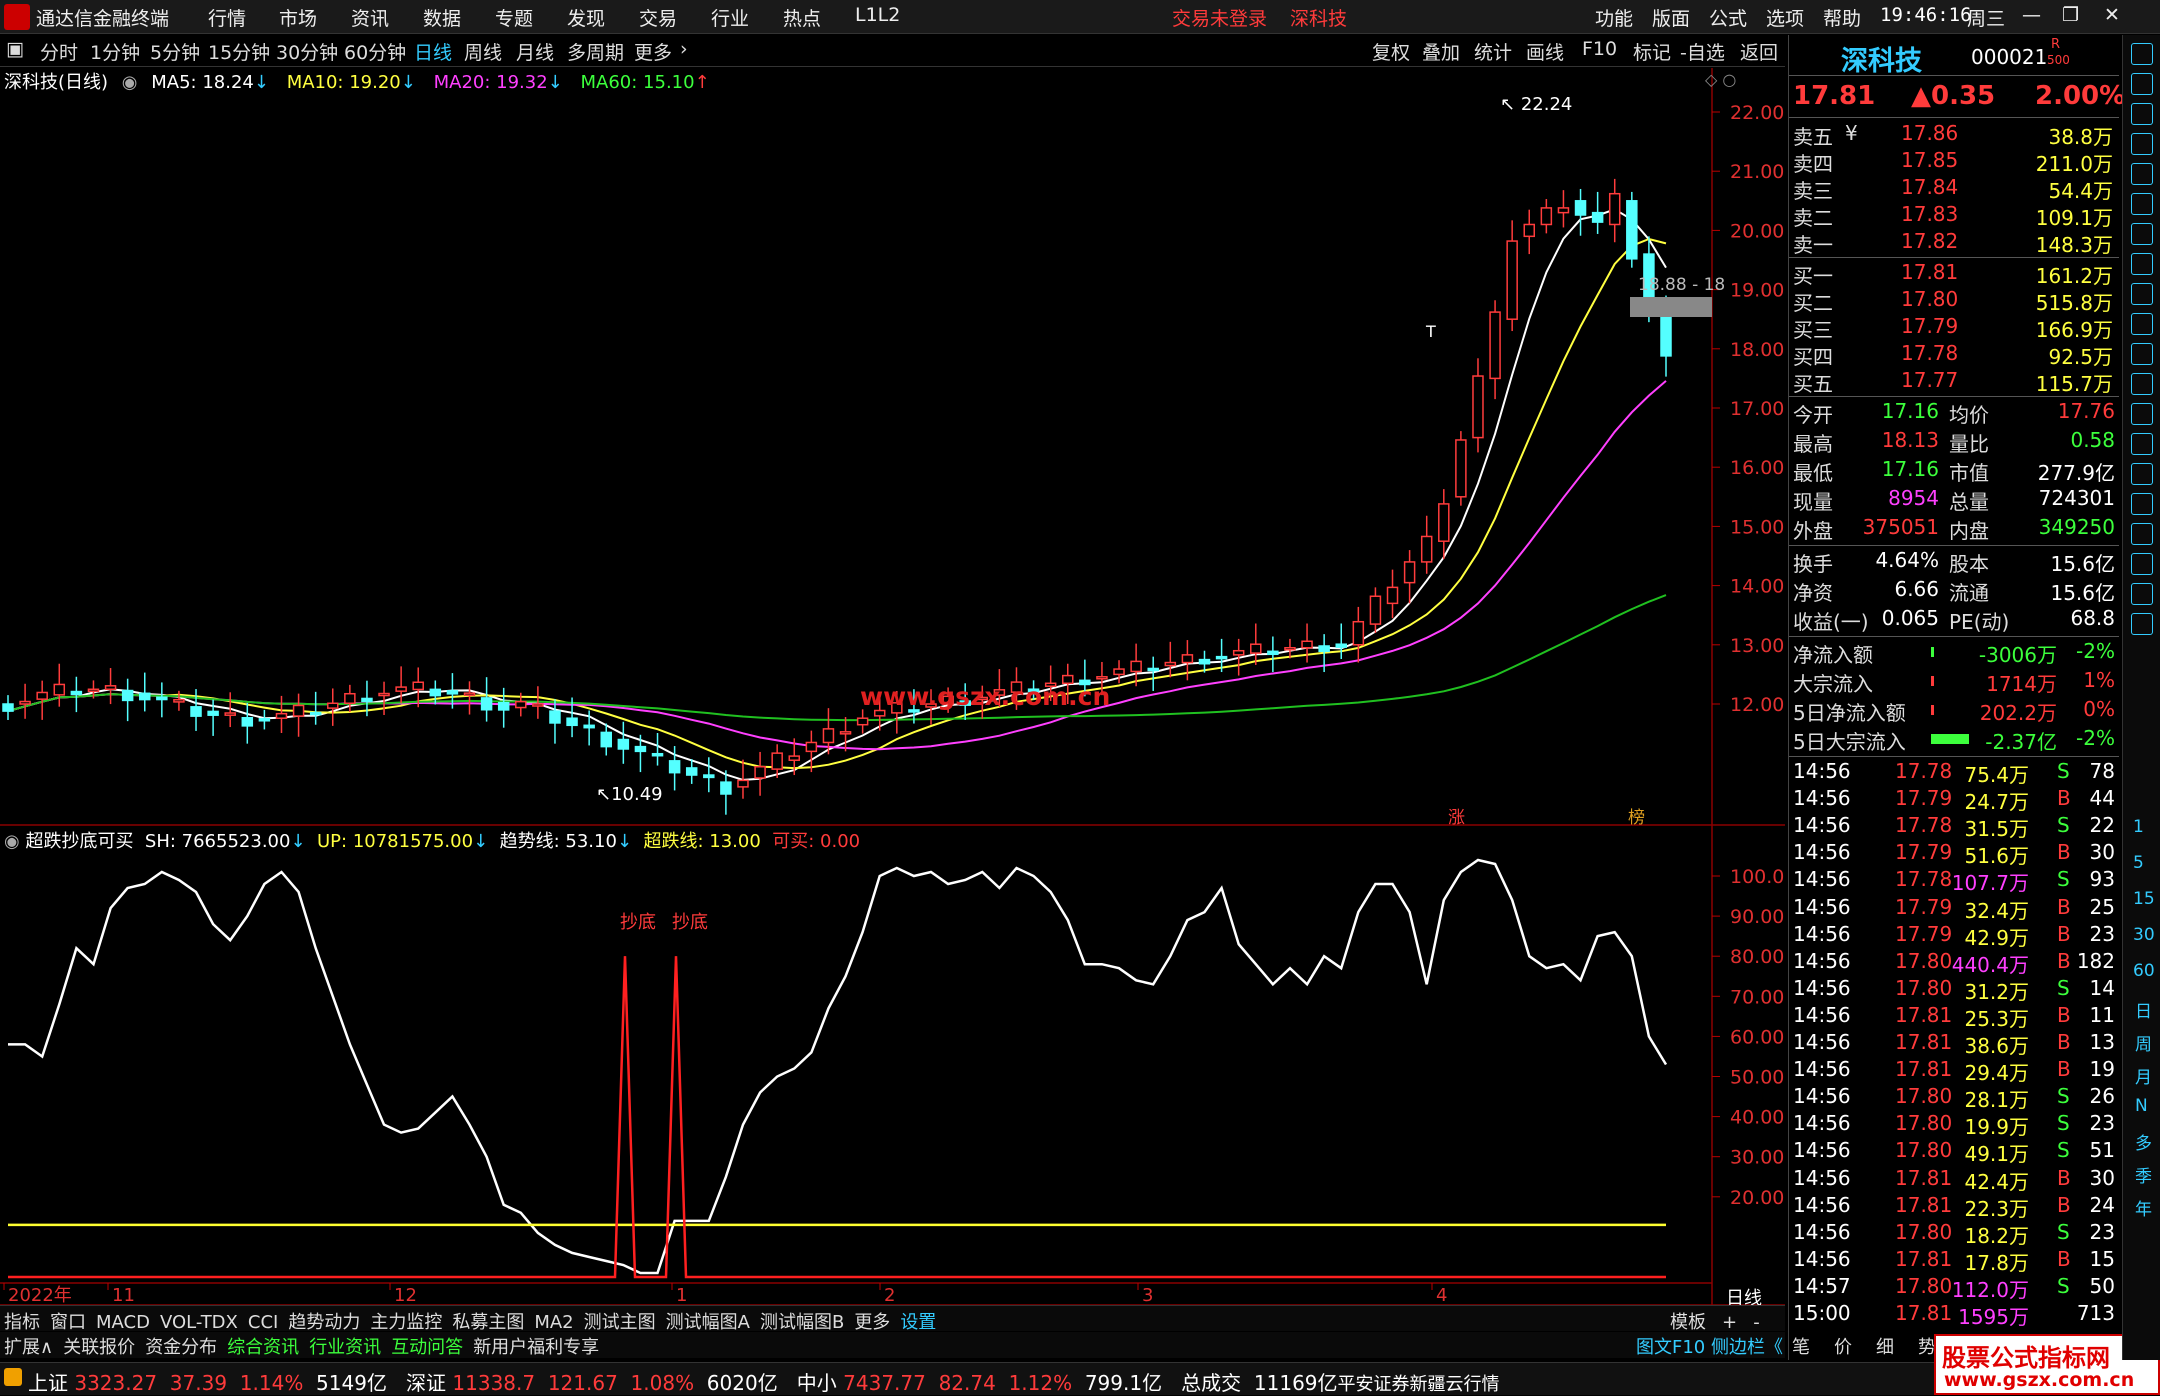 This screenshot has height=1396, width=2160. Describe the element at coordinates (658, 17) in the screenshot. I see `menu-jiaoyi: 交易` at that location.